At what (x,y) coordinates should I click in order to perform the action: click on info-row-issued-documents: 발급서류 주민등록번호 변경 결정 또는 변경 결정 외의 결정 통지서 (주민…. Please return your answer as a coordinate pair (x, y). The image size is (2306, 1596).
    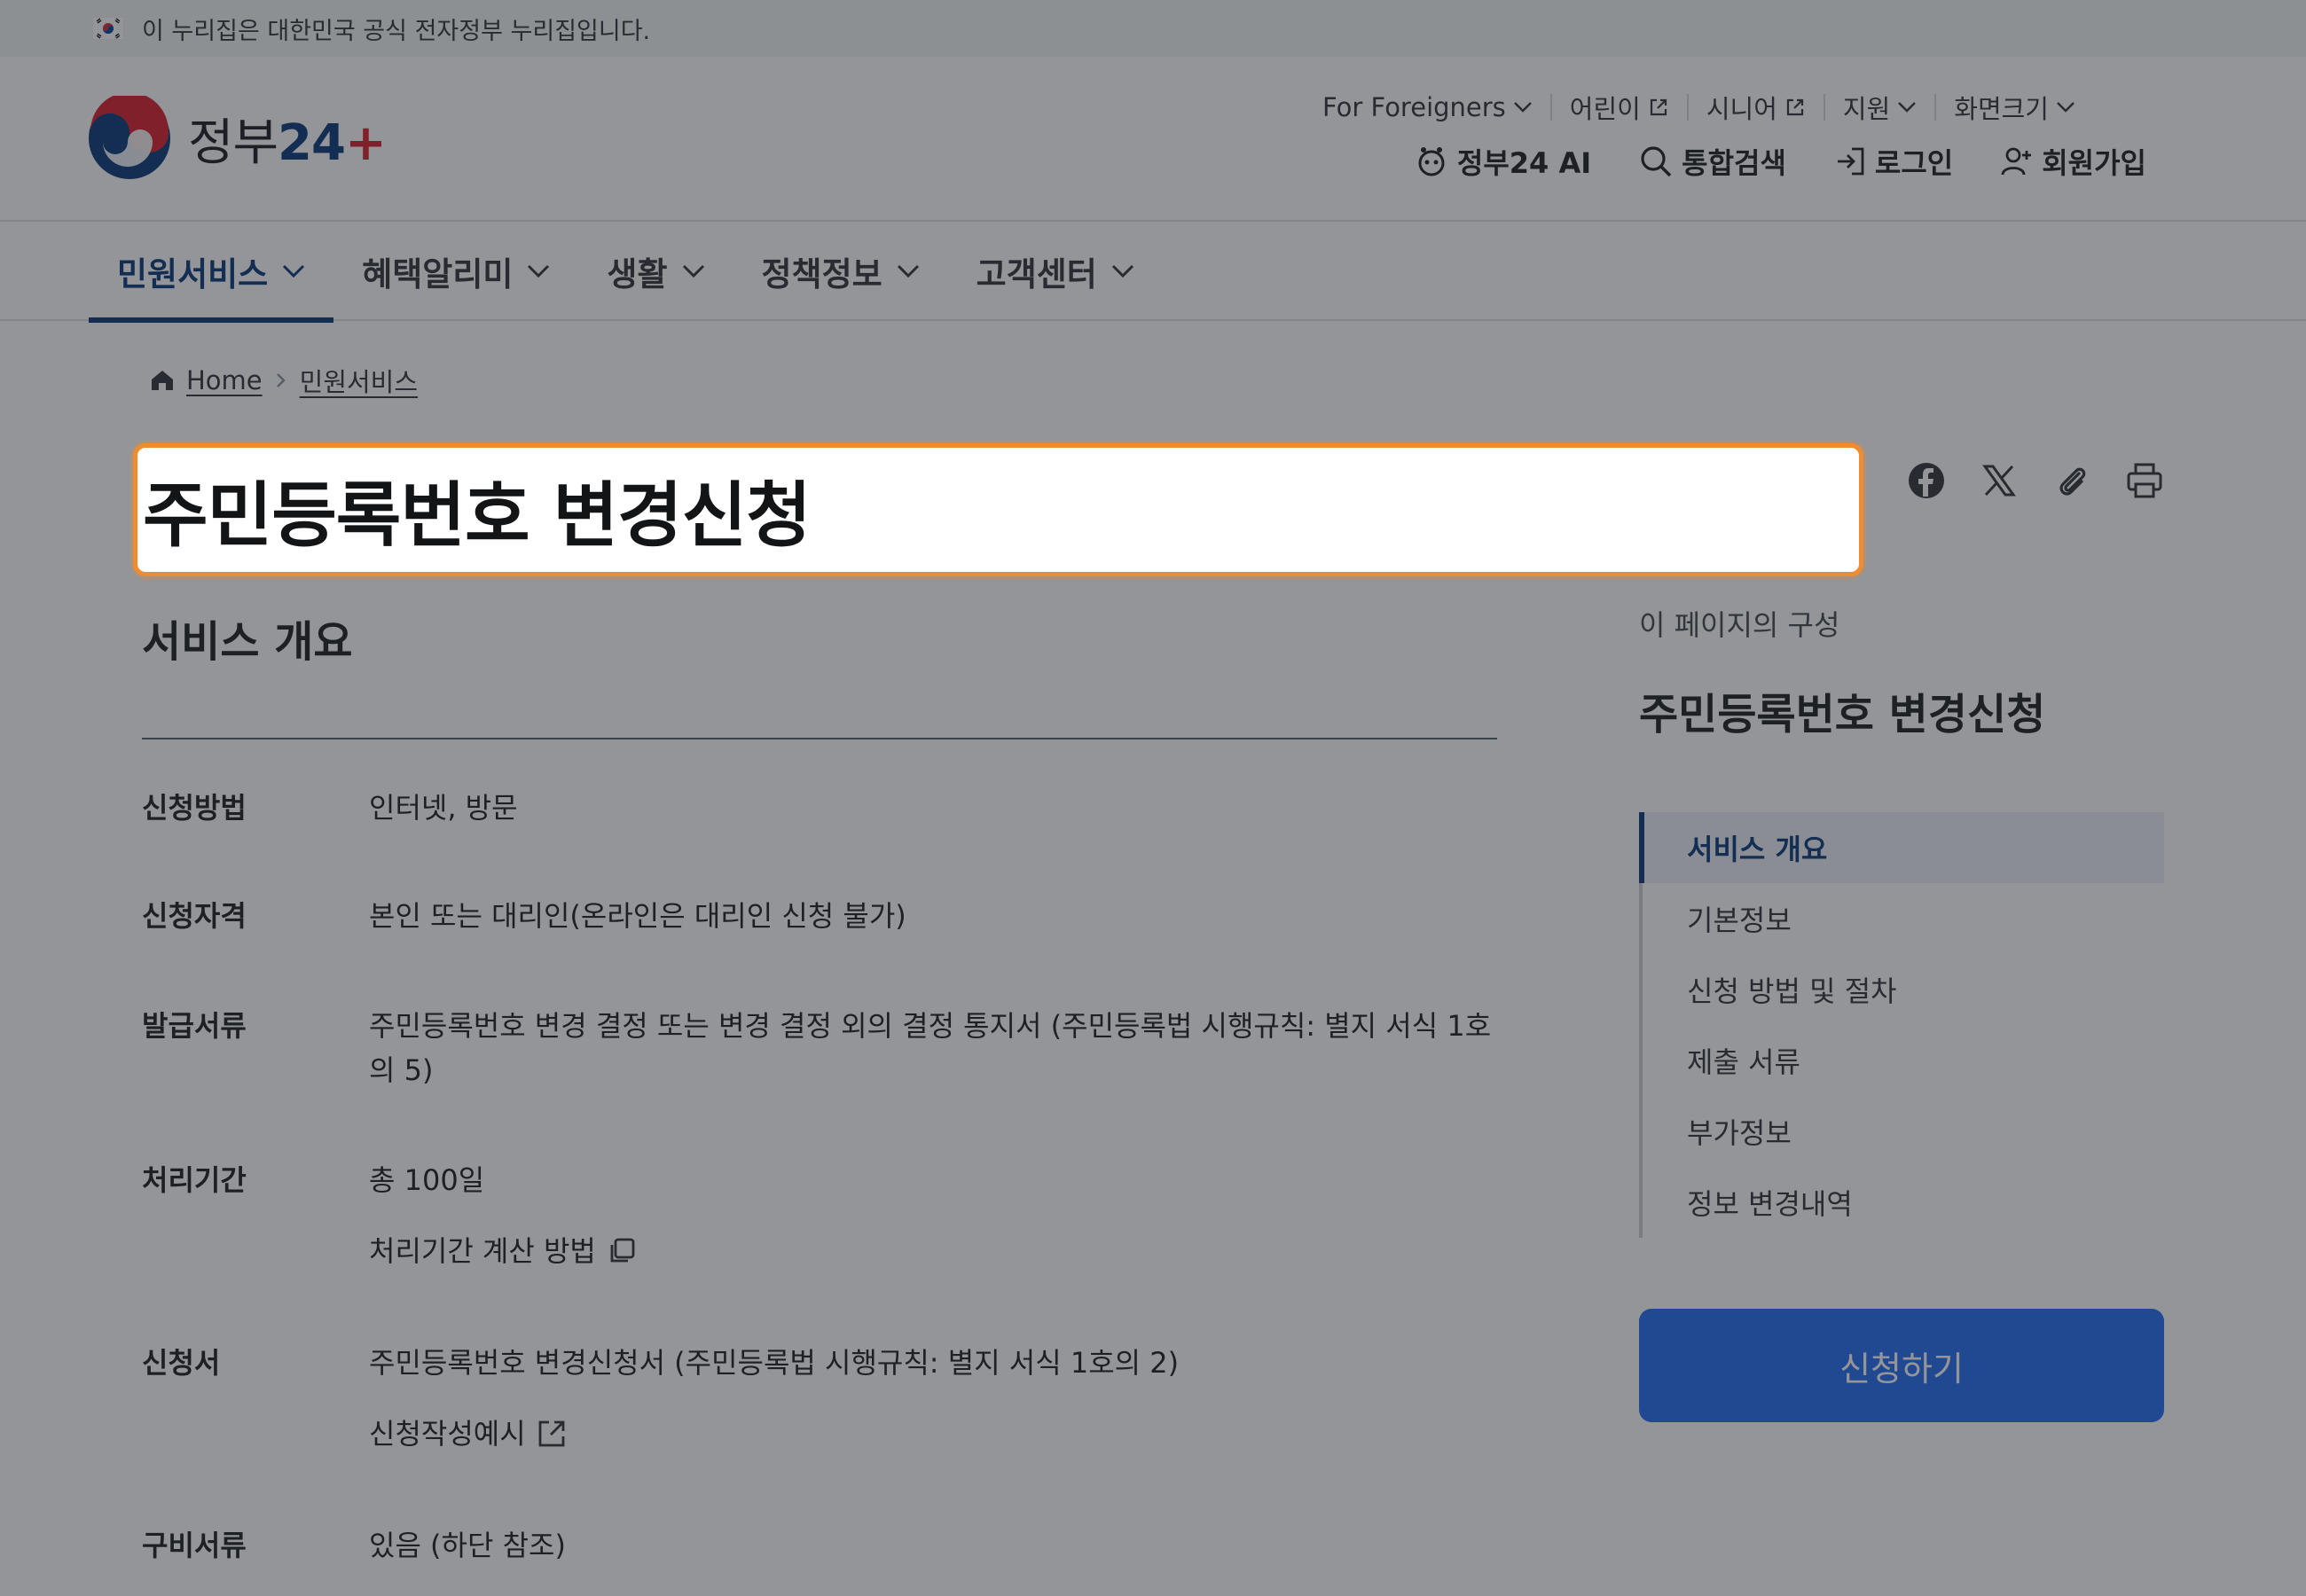
    Looking at the image, I should click on (817, 1048).